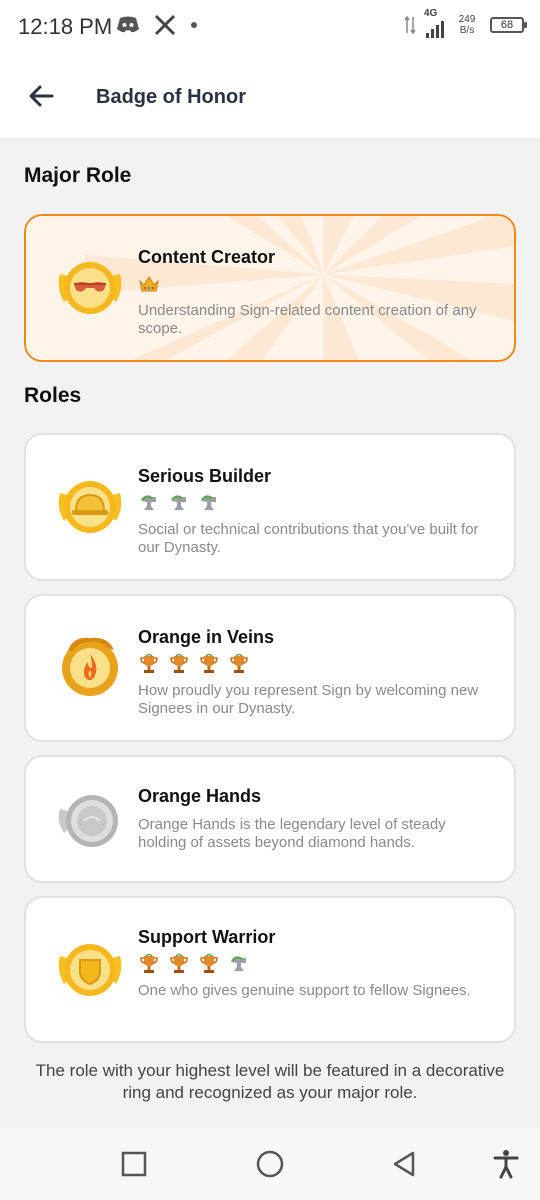  What do you see at coordinates (88, 821) in the screenshot?
I see `silver-coin-badge-icon` at bounding box center [88, 821].